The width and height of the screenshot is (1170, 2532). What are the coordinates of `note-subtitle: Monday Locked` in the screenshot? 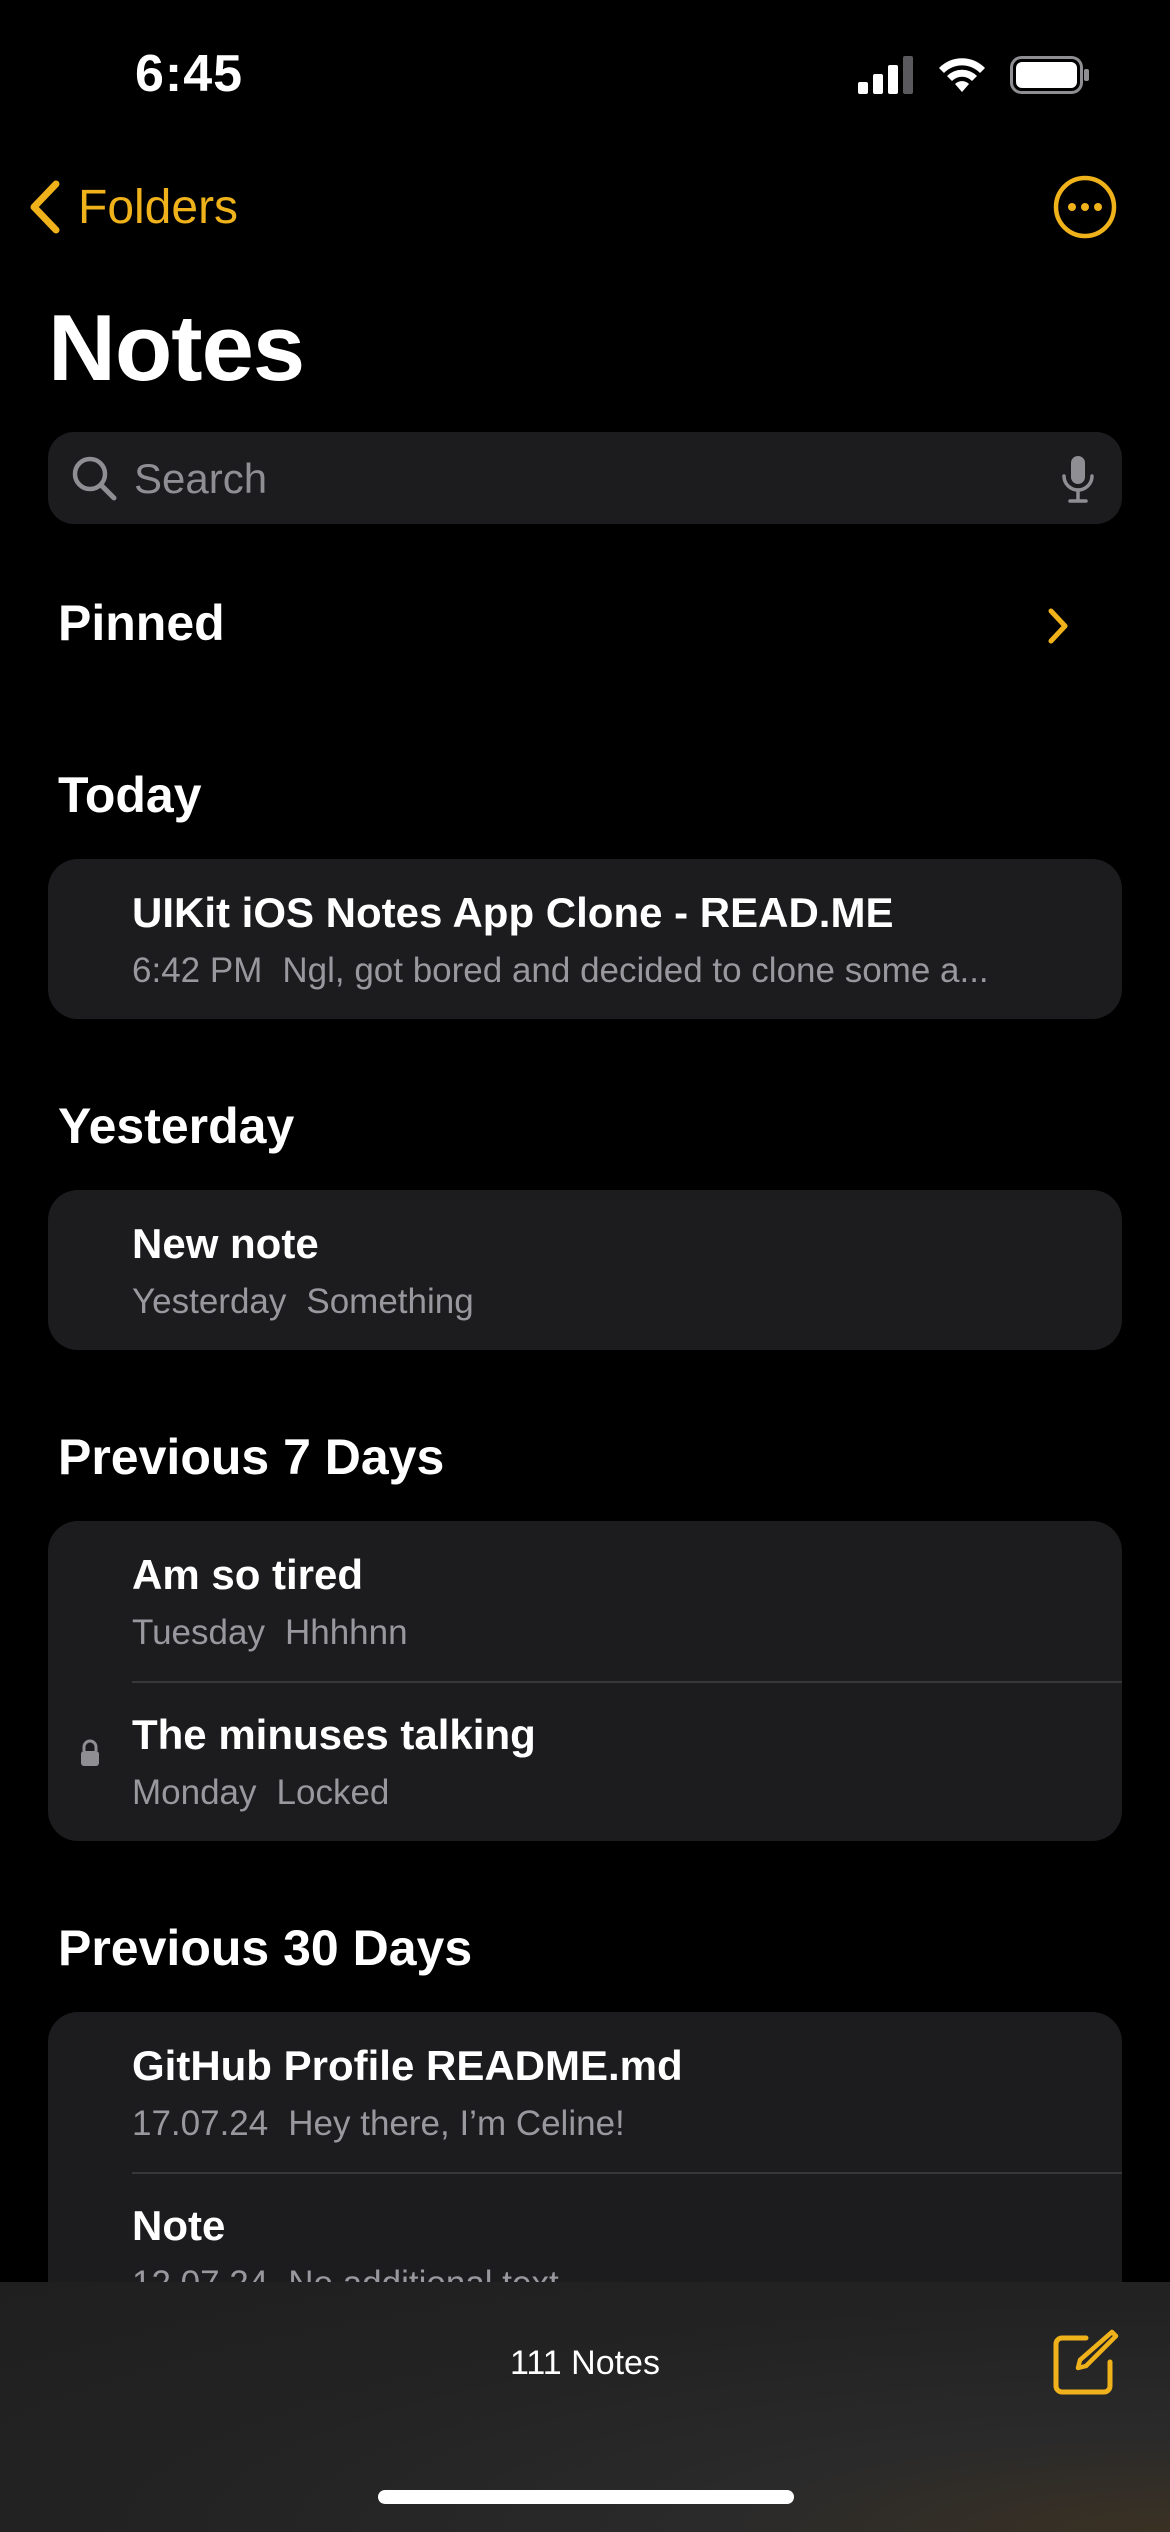 It's located at (612, 1793).